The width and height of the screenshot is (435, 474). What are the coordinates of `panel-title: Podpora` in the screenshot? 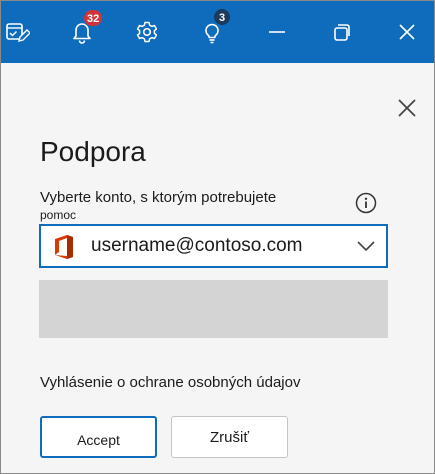 It's located at (93, 151).